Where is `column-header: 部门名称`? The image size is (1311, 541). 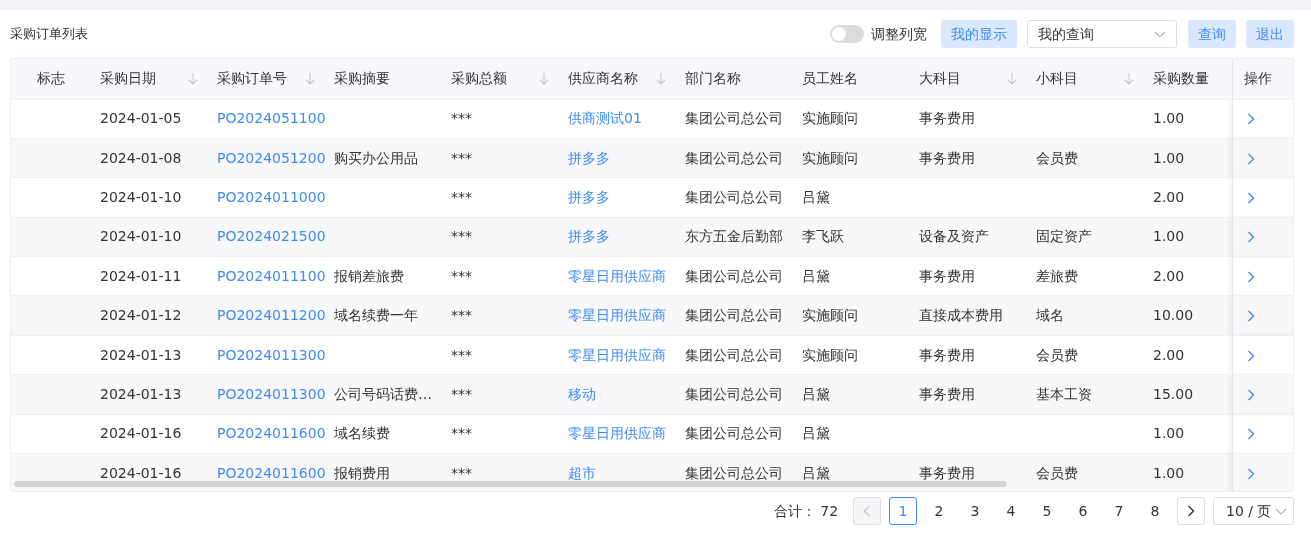 column-header: 部门名称 is located at coordinates (732, 79).